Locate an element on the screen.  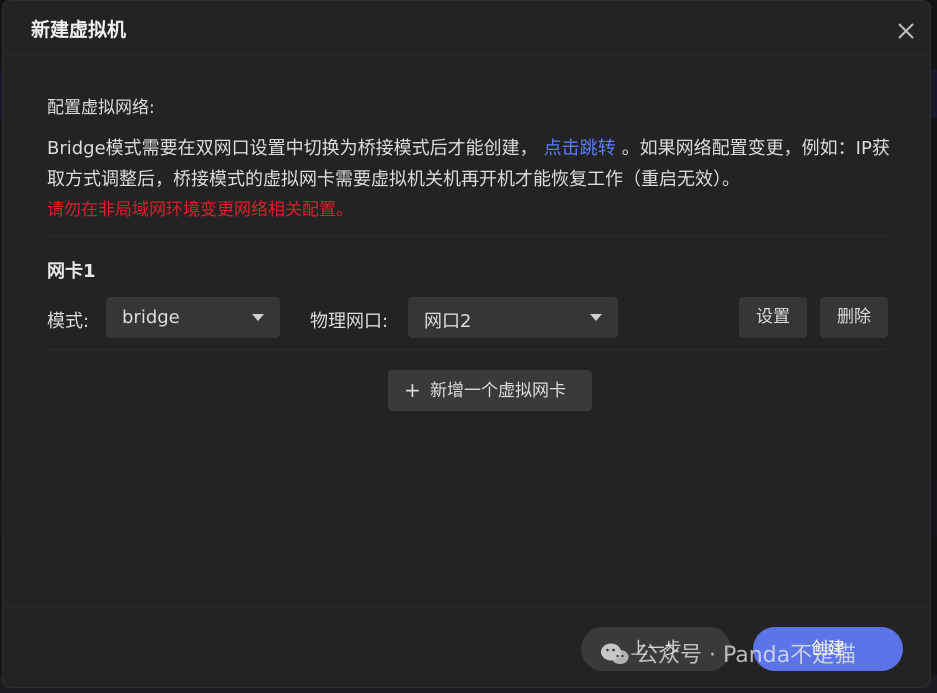
description-text-1: Bridge模式需要在双网口设置中切换为桥接模式后才能创建， is located at coordinates (292, 148).